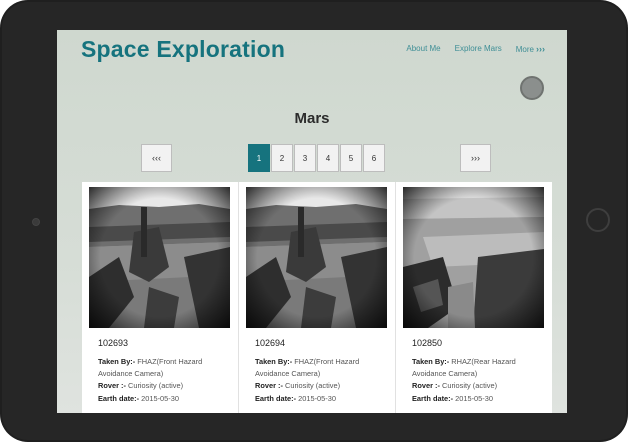 Image resolution: width=628 pixels, height=442 pixels. I want to click on page-2-button: 2, so click(282, 158).